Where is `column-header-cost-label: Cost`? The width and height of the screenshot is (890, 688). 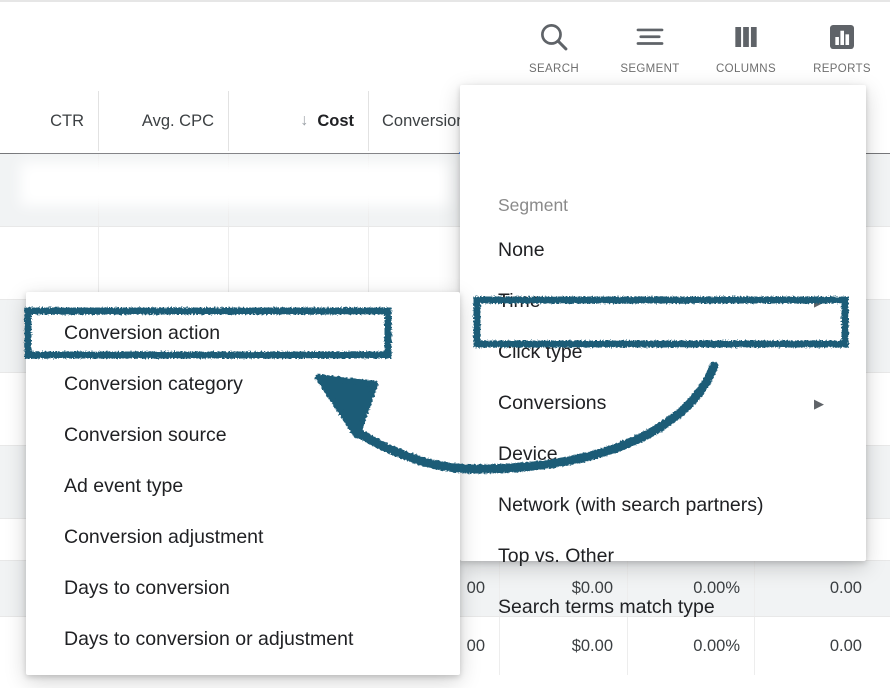 column-header-cost-label: Cost is located at coordinates (335, 120).